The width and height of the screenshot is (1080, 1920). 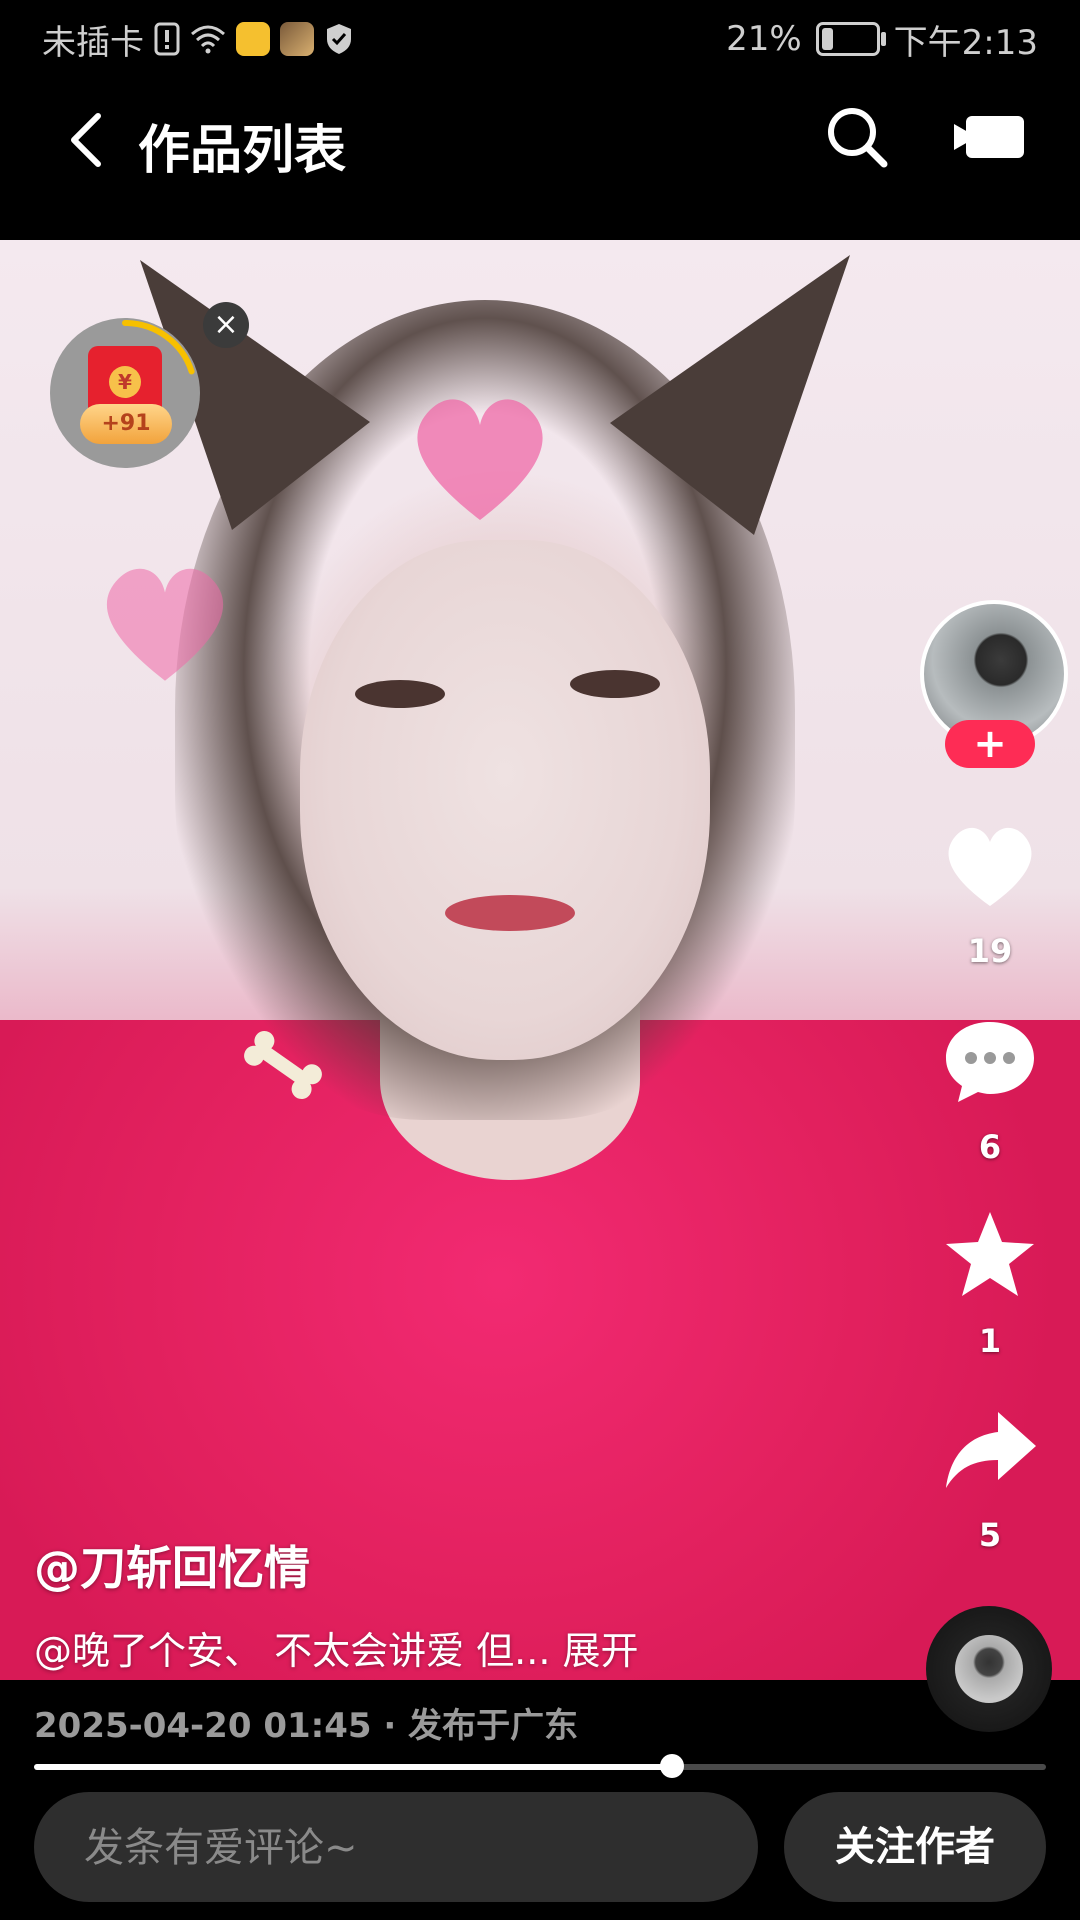 I want to click on status-bar-left: 未插卡, so click(x=198, y=39).